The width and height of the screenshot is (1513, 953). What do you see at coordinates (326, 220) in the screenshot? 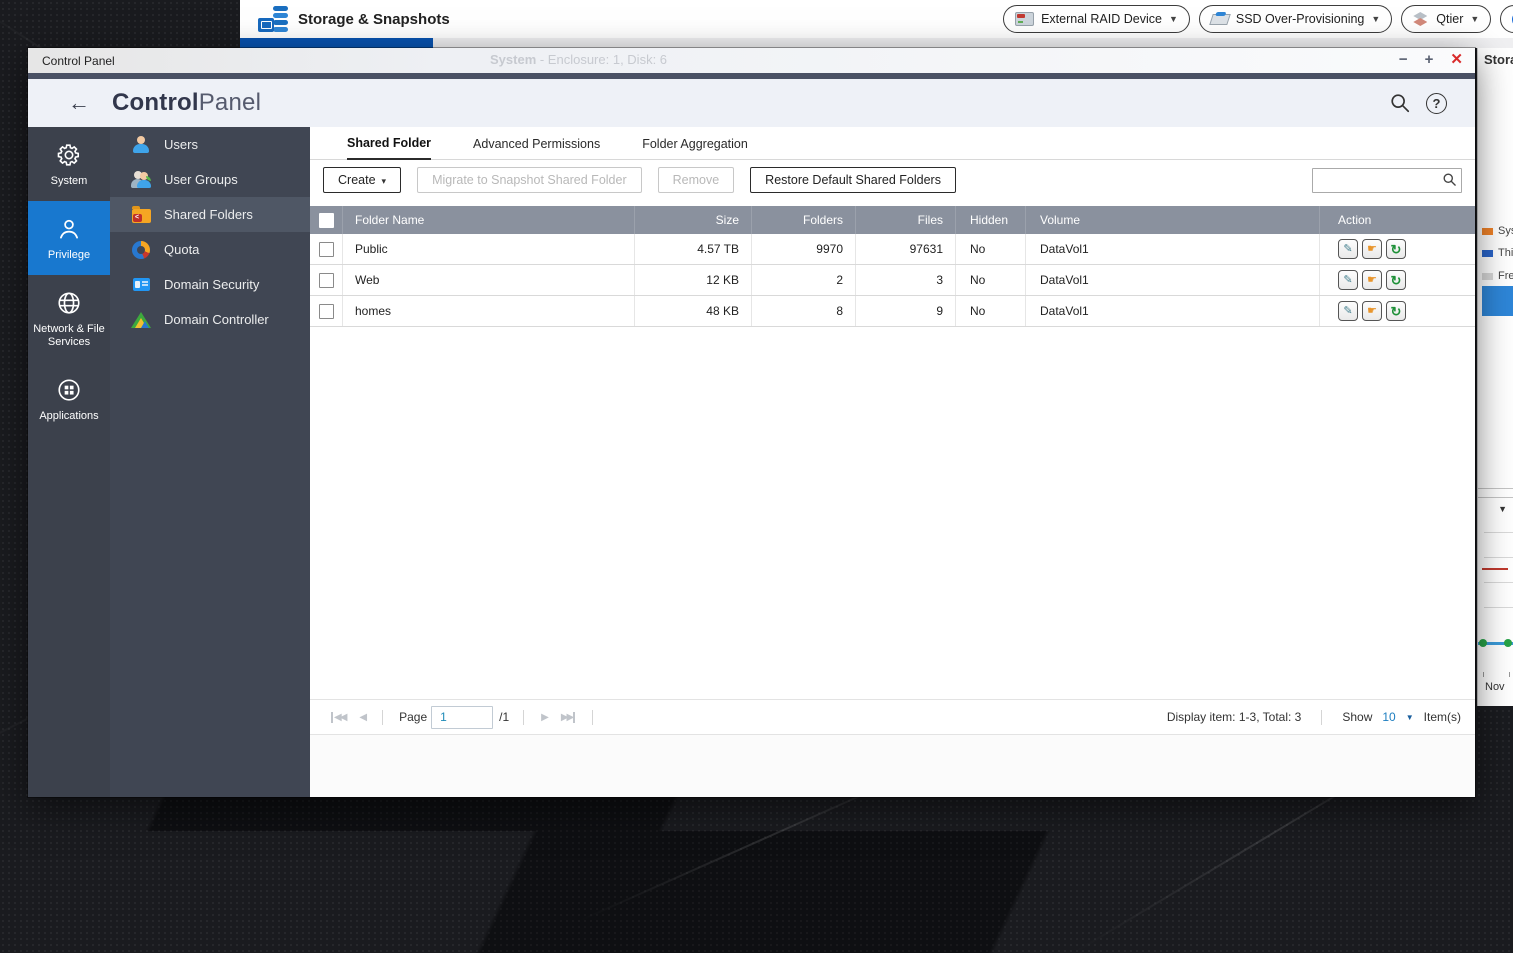
I see `select-all-checkbox` at bounding box center [326, 220].